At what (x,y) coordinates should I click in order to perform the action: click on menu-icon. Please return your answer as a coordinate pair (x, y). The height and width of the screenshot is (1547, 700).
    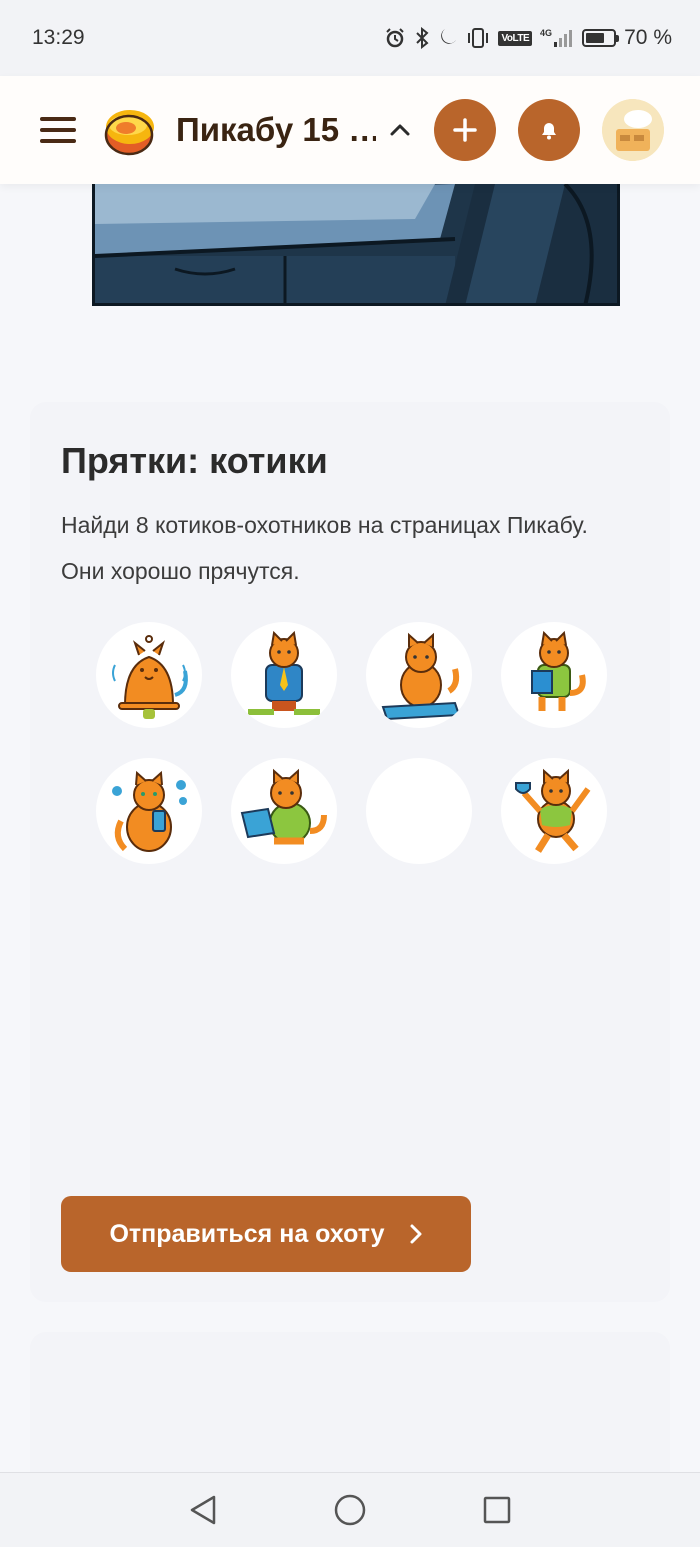
    Looking at the image, I should click on (58, 130).